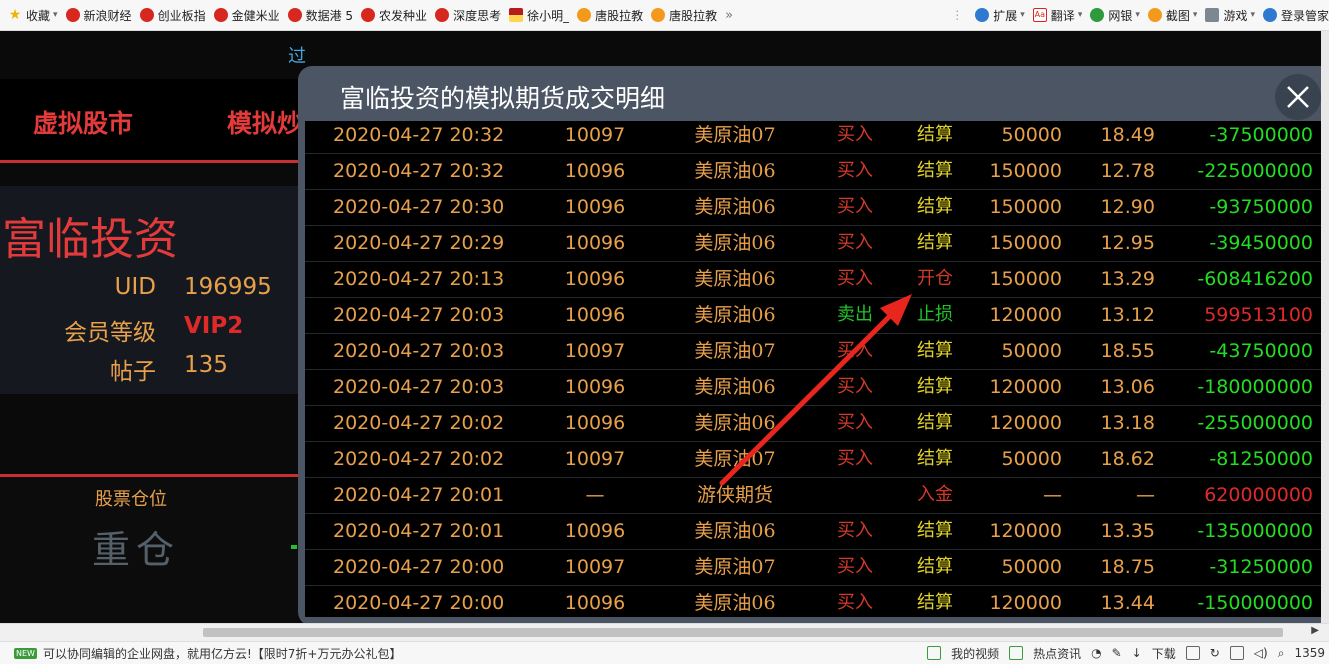 Image resolution: width=1329 pixels, height=664 pixels. I want to click on bookmark-item: 农发种业, so click(394, 15).